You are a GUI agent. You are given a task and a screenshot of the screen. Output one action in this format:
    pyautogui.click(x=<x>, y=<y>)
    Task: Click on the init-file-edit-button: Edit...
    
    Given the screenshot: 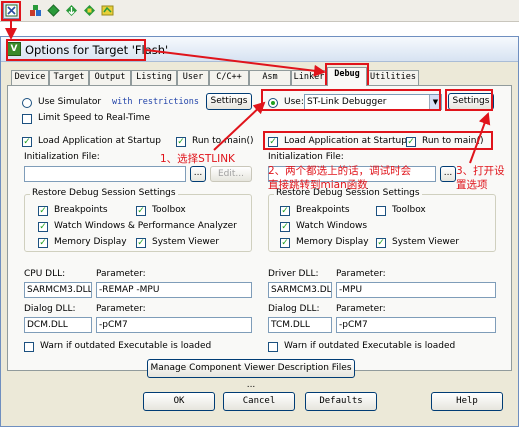 What is the action you would take?
    pyautogui.click(x=231, y=174)
    